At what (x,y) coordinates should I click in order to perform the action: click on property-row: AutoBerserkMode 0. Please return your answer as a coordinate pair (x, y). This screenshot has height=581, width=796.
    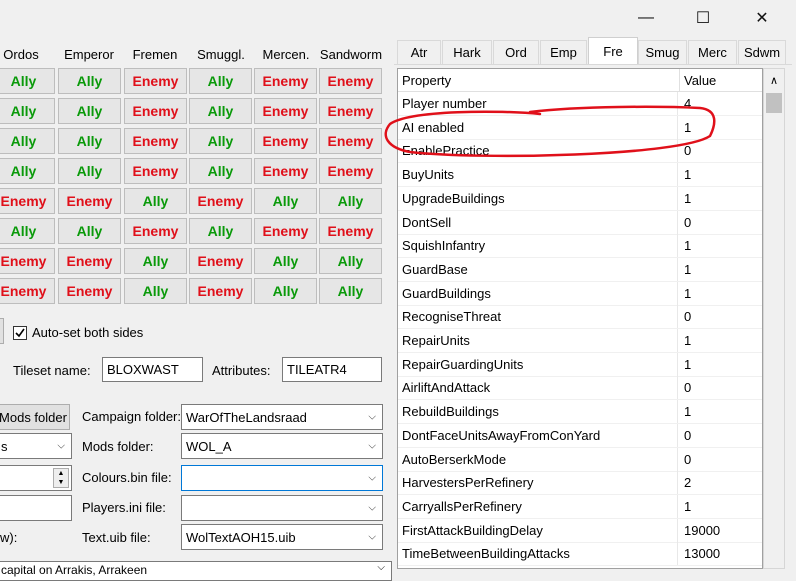
    Looking at the image, I should click on (580, 459).